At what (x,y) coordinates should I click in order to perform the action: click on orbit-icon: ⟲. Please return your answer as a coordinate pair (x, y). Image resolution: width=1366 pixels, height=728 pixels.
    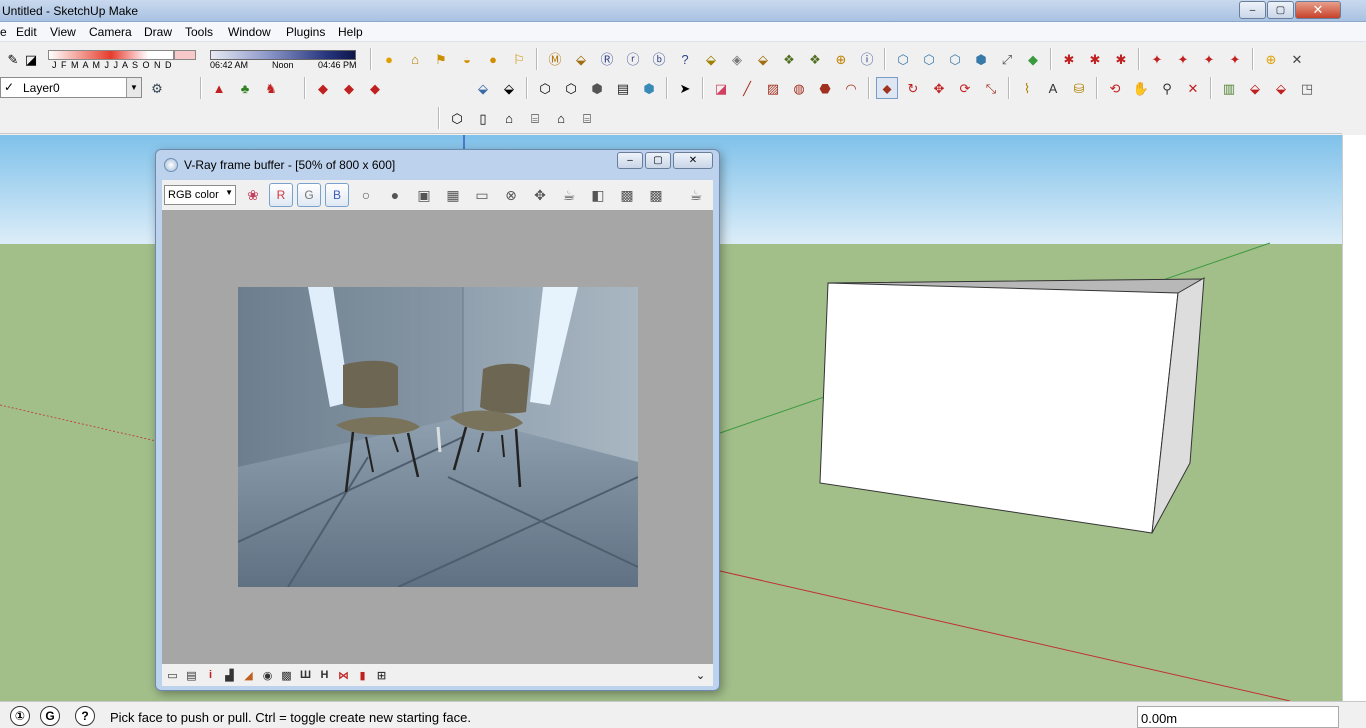
    Looking at the image, I should click on (1115, 88).